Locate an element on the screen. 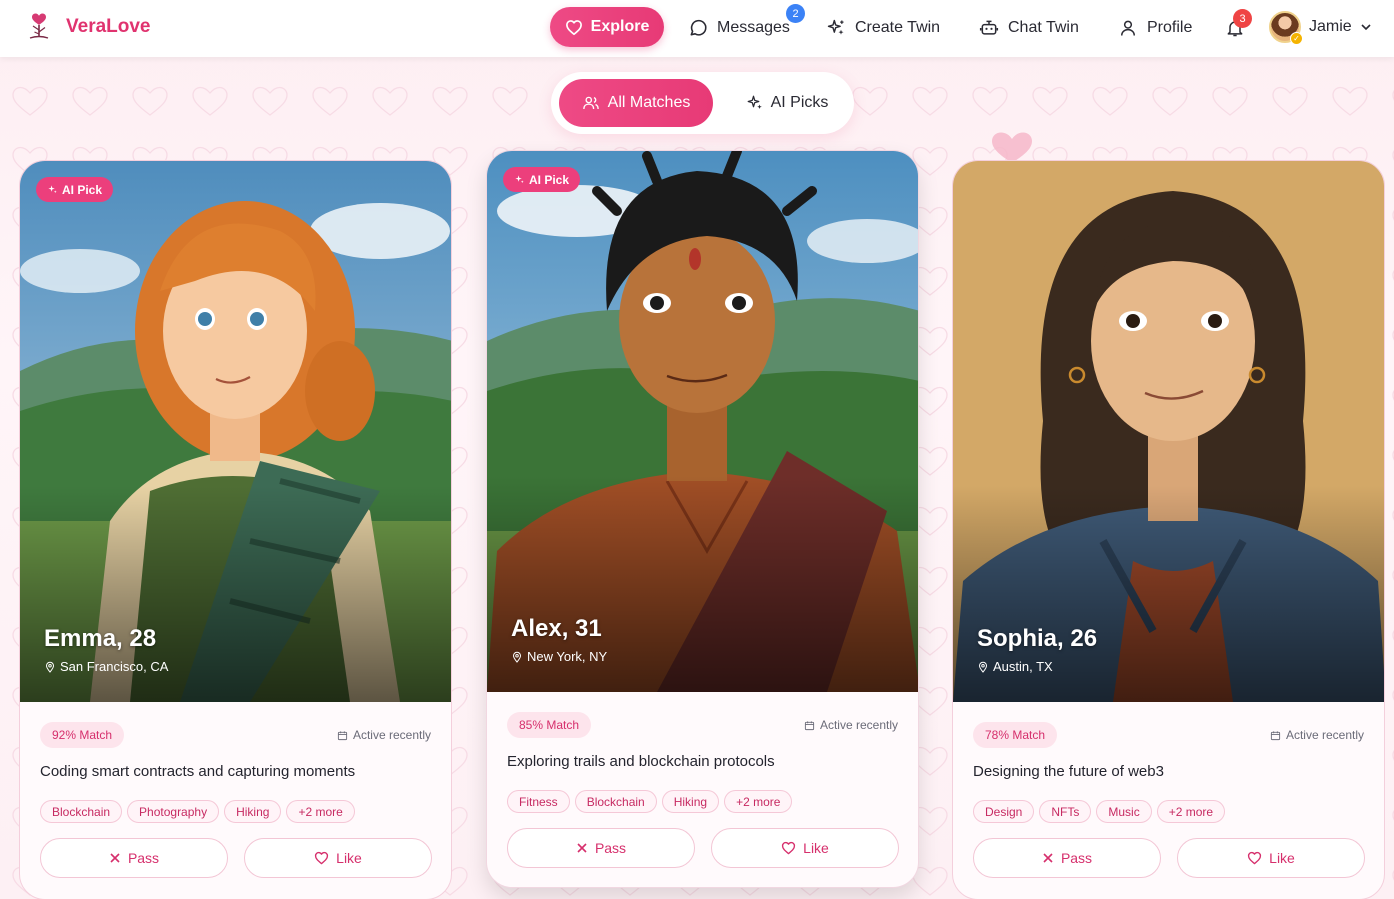  interest-tag: Music is located at coordinates (1124, 811).